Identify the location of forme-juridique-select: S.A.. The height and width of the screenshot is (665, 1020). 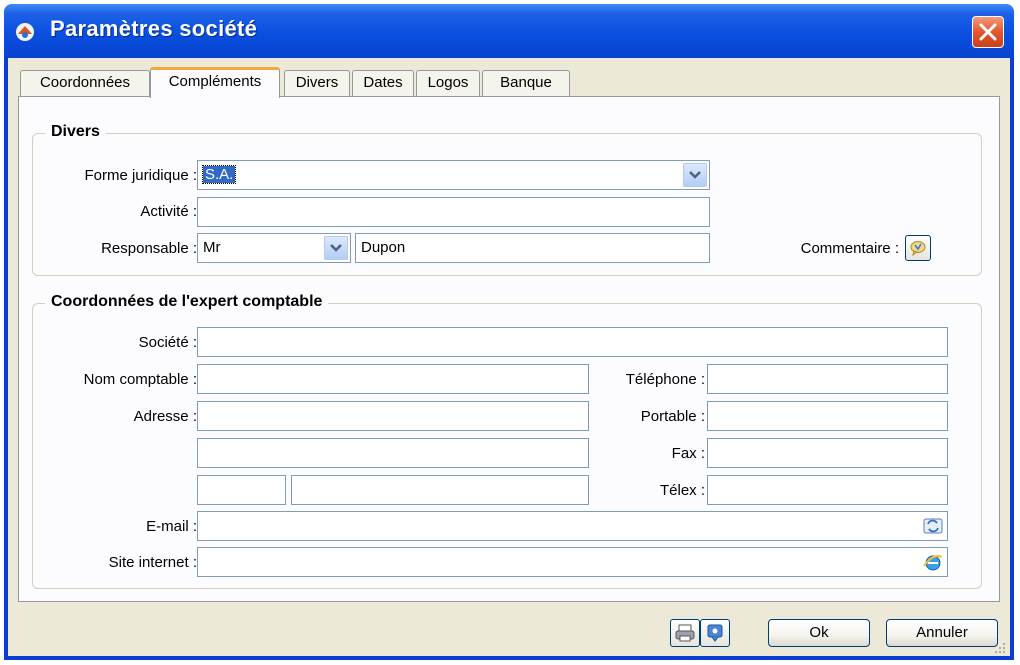
(453, 175).